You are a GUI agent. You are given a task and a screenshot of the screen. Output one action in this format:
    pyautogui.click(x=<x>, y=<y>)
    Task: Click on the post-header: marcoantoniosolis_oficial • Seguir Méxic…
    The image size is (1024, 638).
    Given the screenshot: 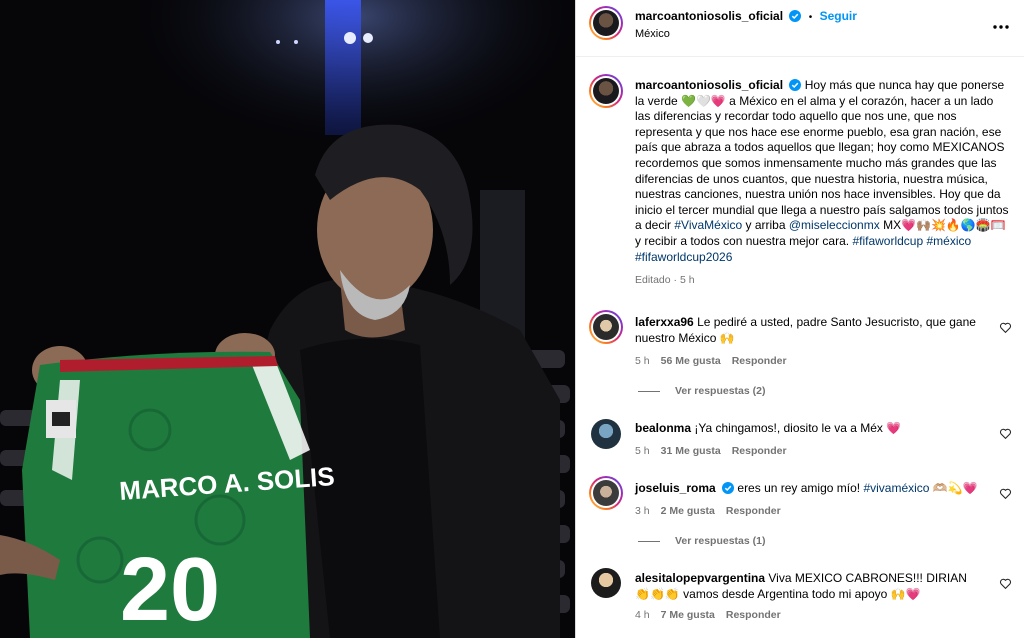 What is the action you would take?
    pyautogui.click(x=800, y=28)
    